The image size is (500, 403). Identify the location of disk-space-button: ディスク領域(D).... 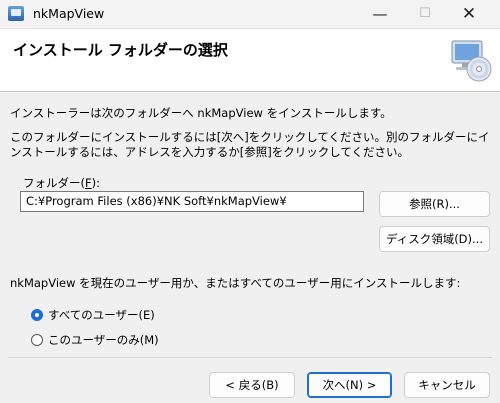
(434, 239).